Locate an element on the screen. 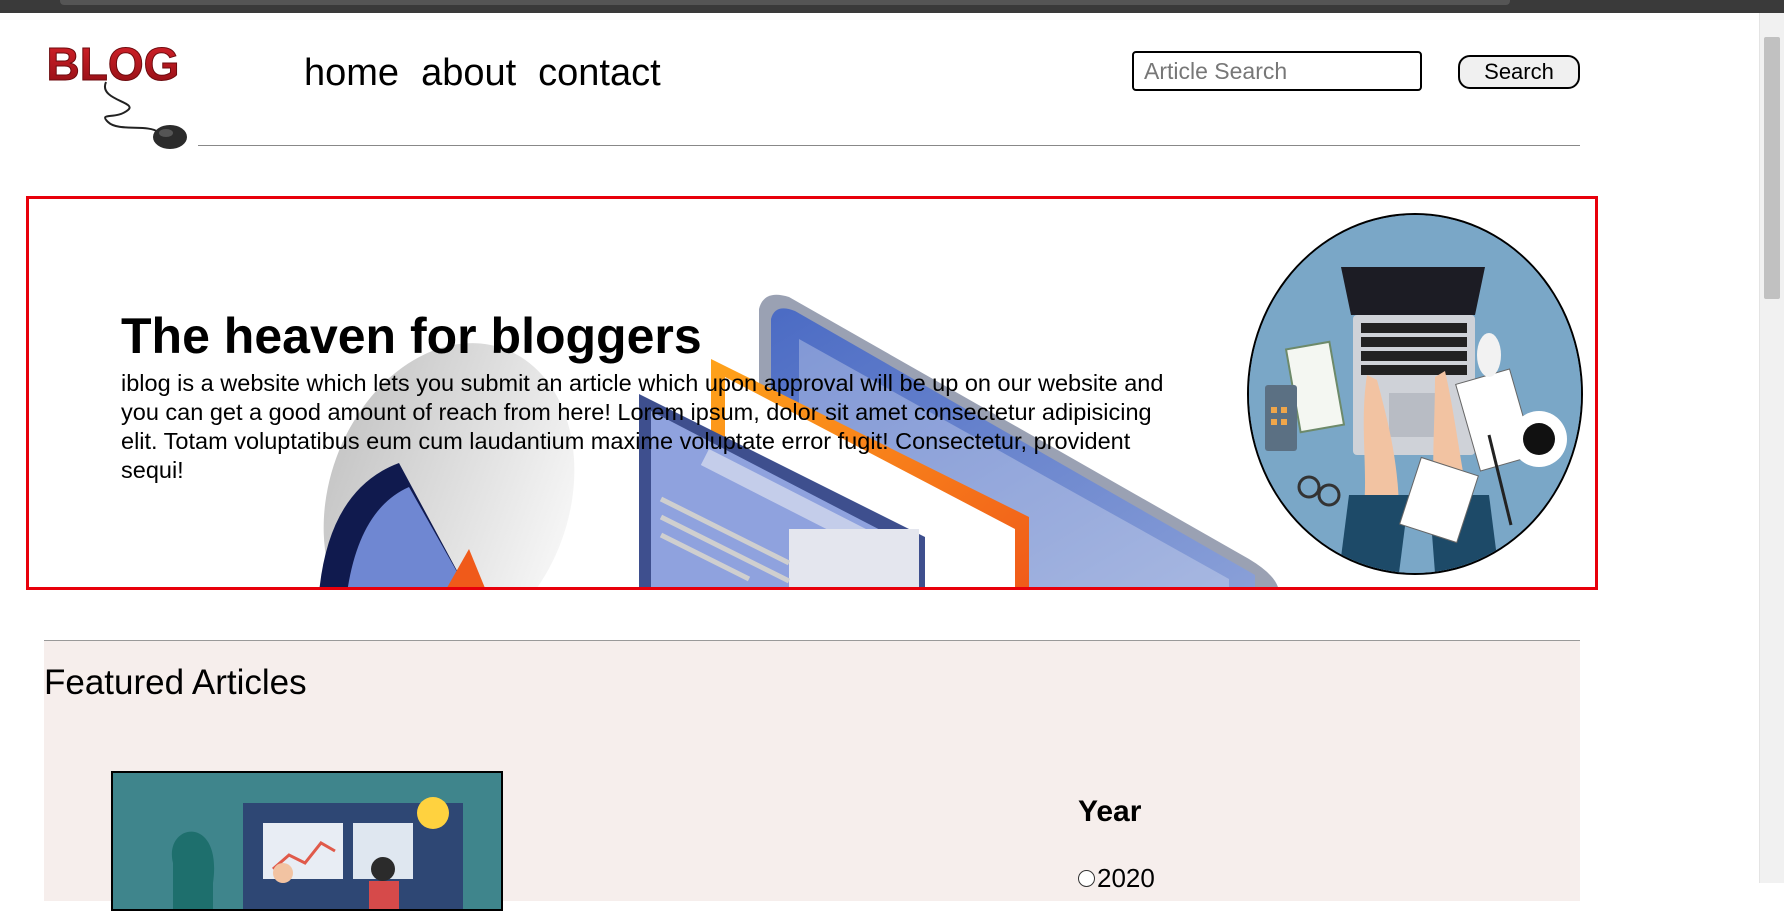 The height and width of the screenshot is (911, 1784). year-filter-heading: Year is located at coordinates (1110, 811).